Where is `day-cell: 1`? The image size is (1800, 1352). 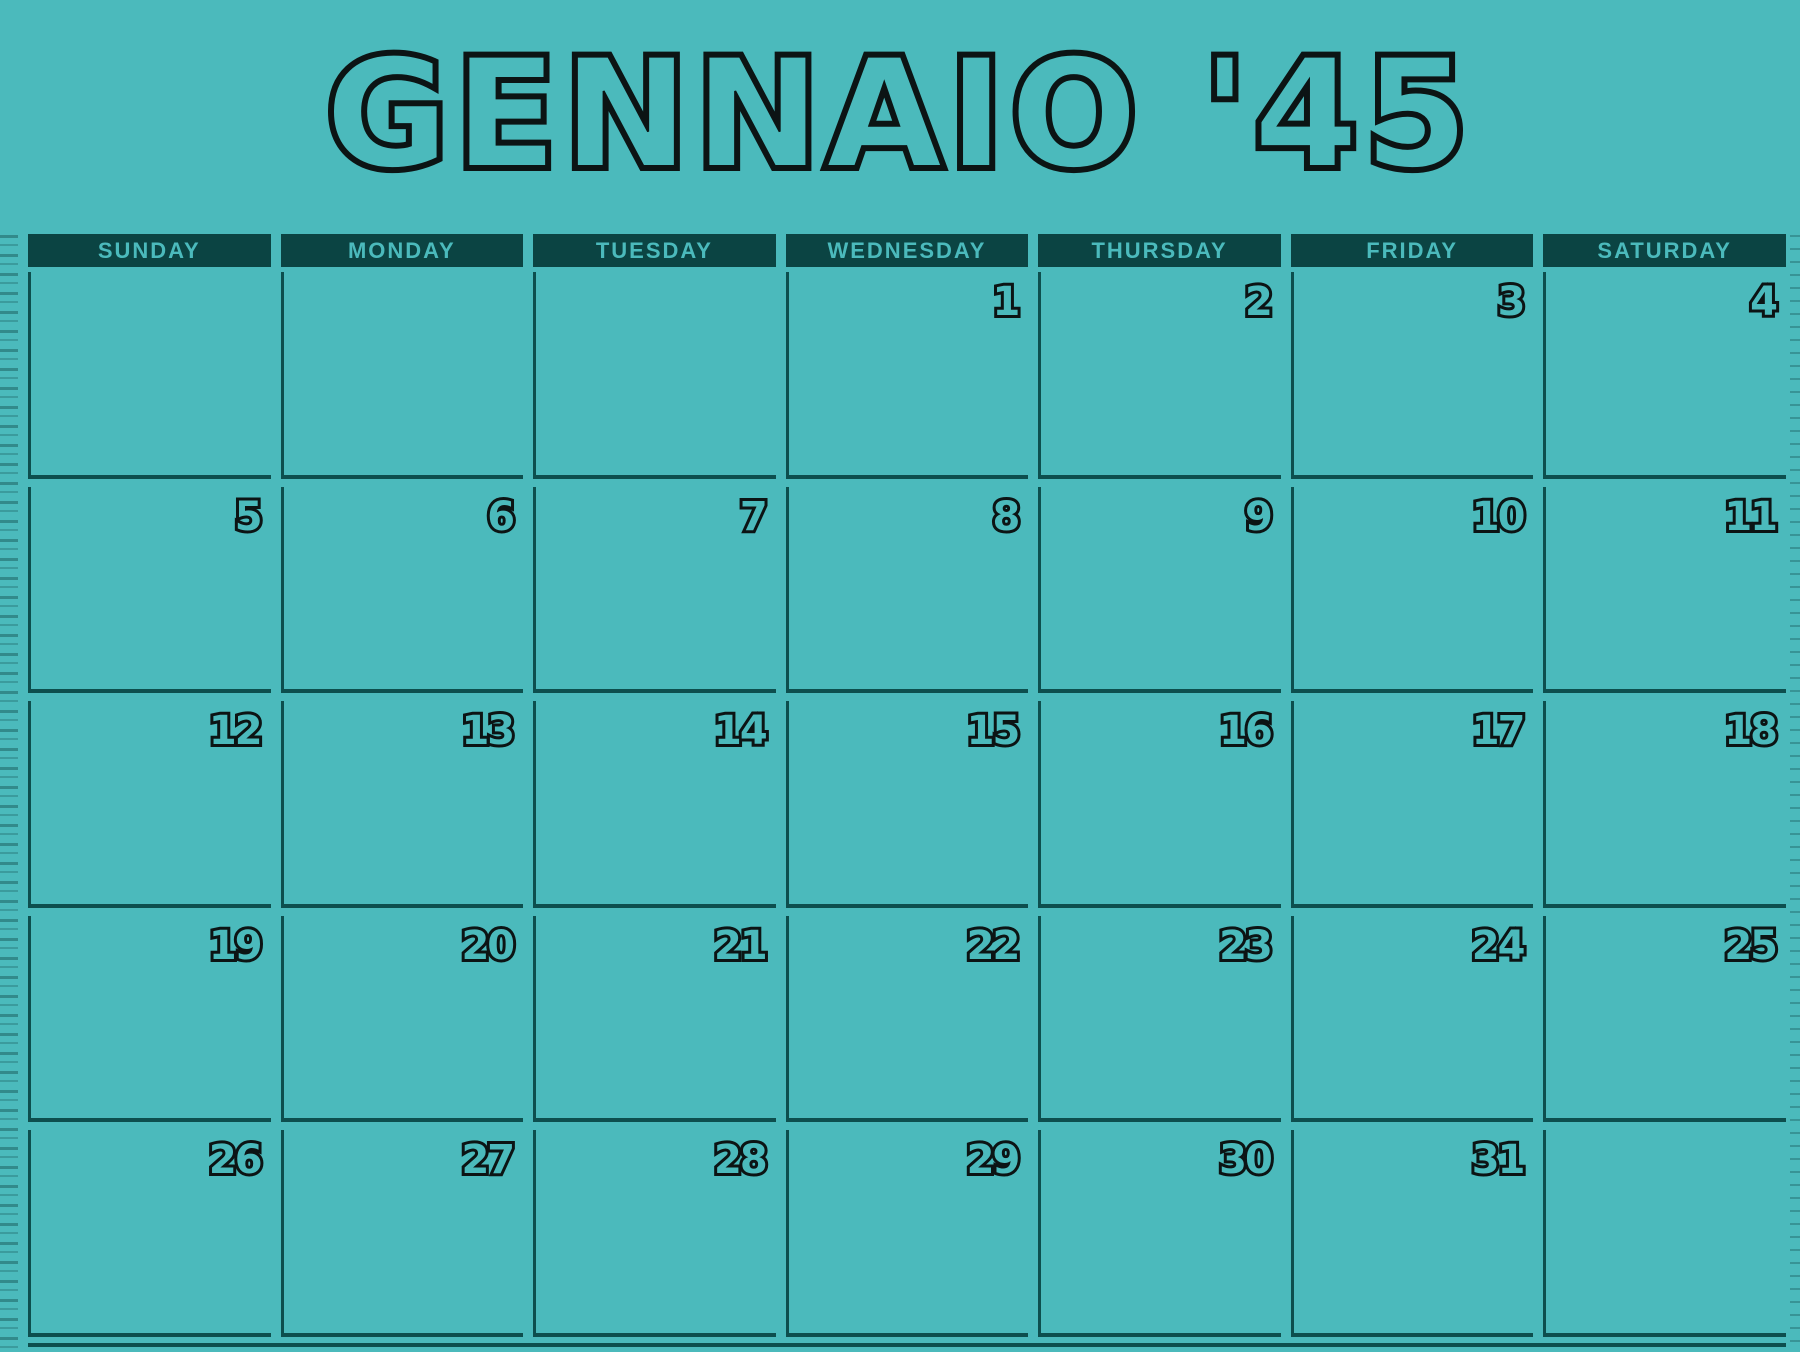
day-cell: 1 is located at coordinates (907, 375).